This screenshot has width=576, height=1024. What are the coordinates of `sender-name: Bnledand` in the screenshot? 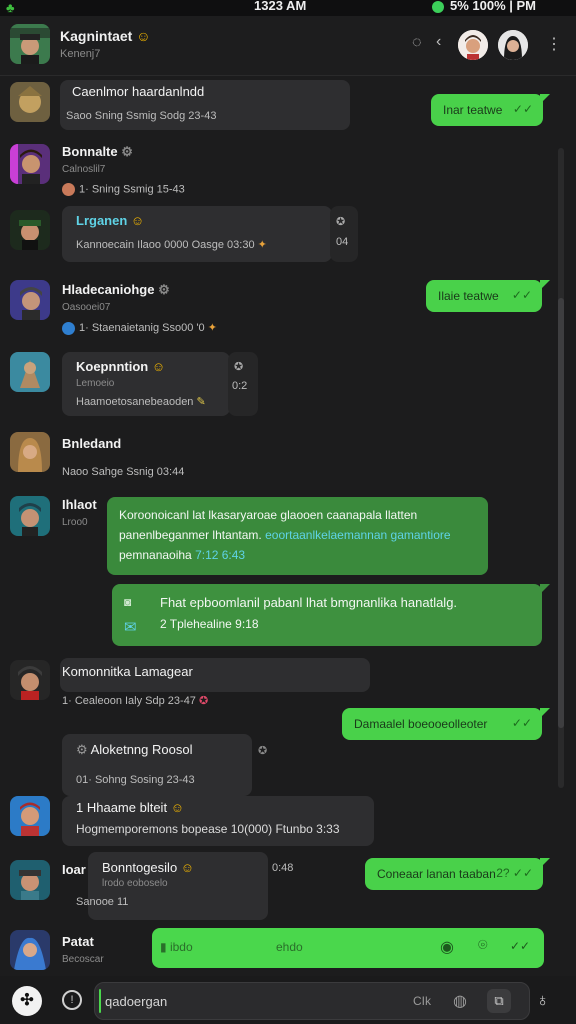 It's located at (92, 443).